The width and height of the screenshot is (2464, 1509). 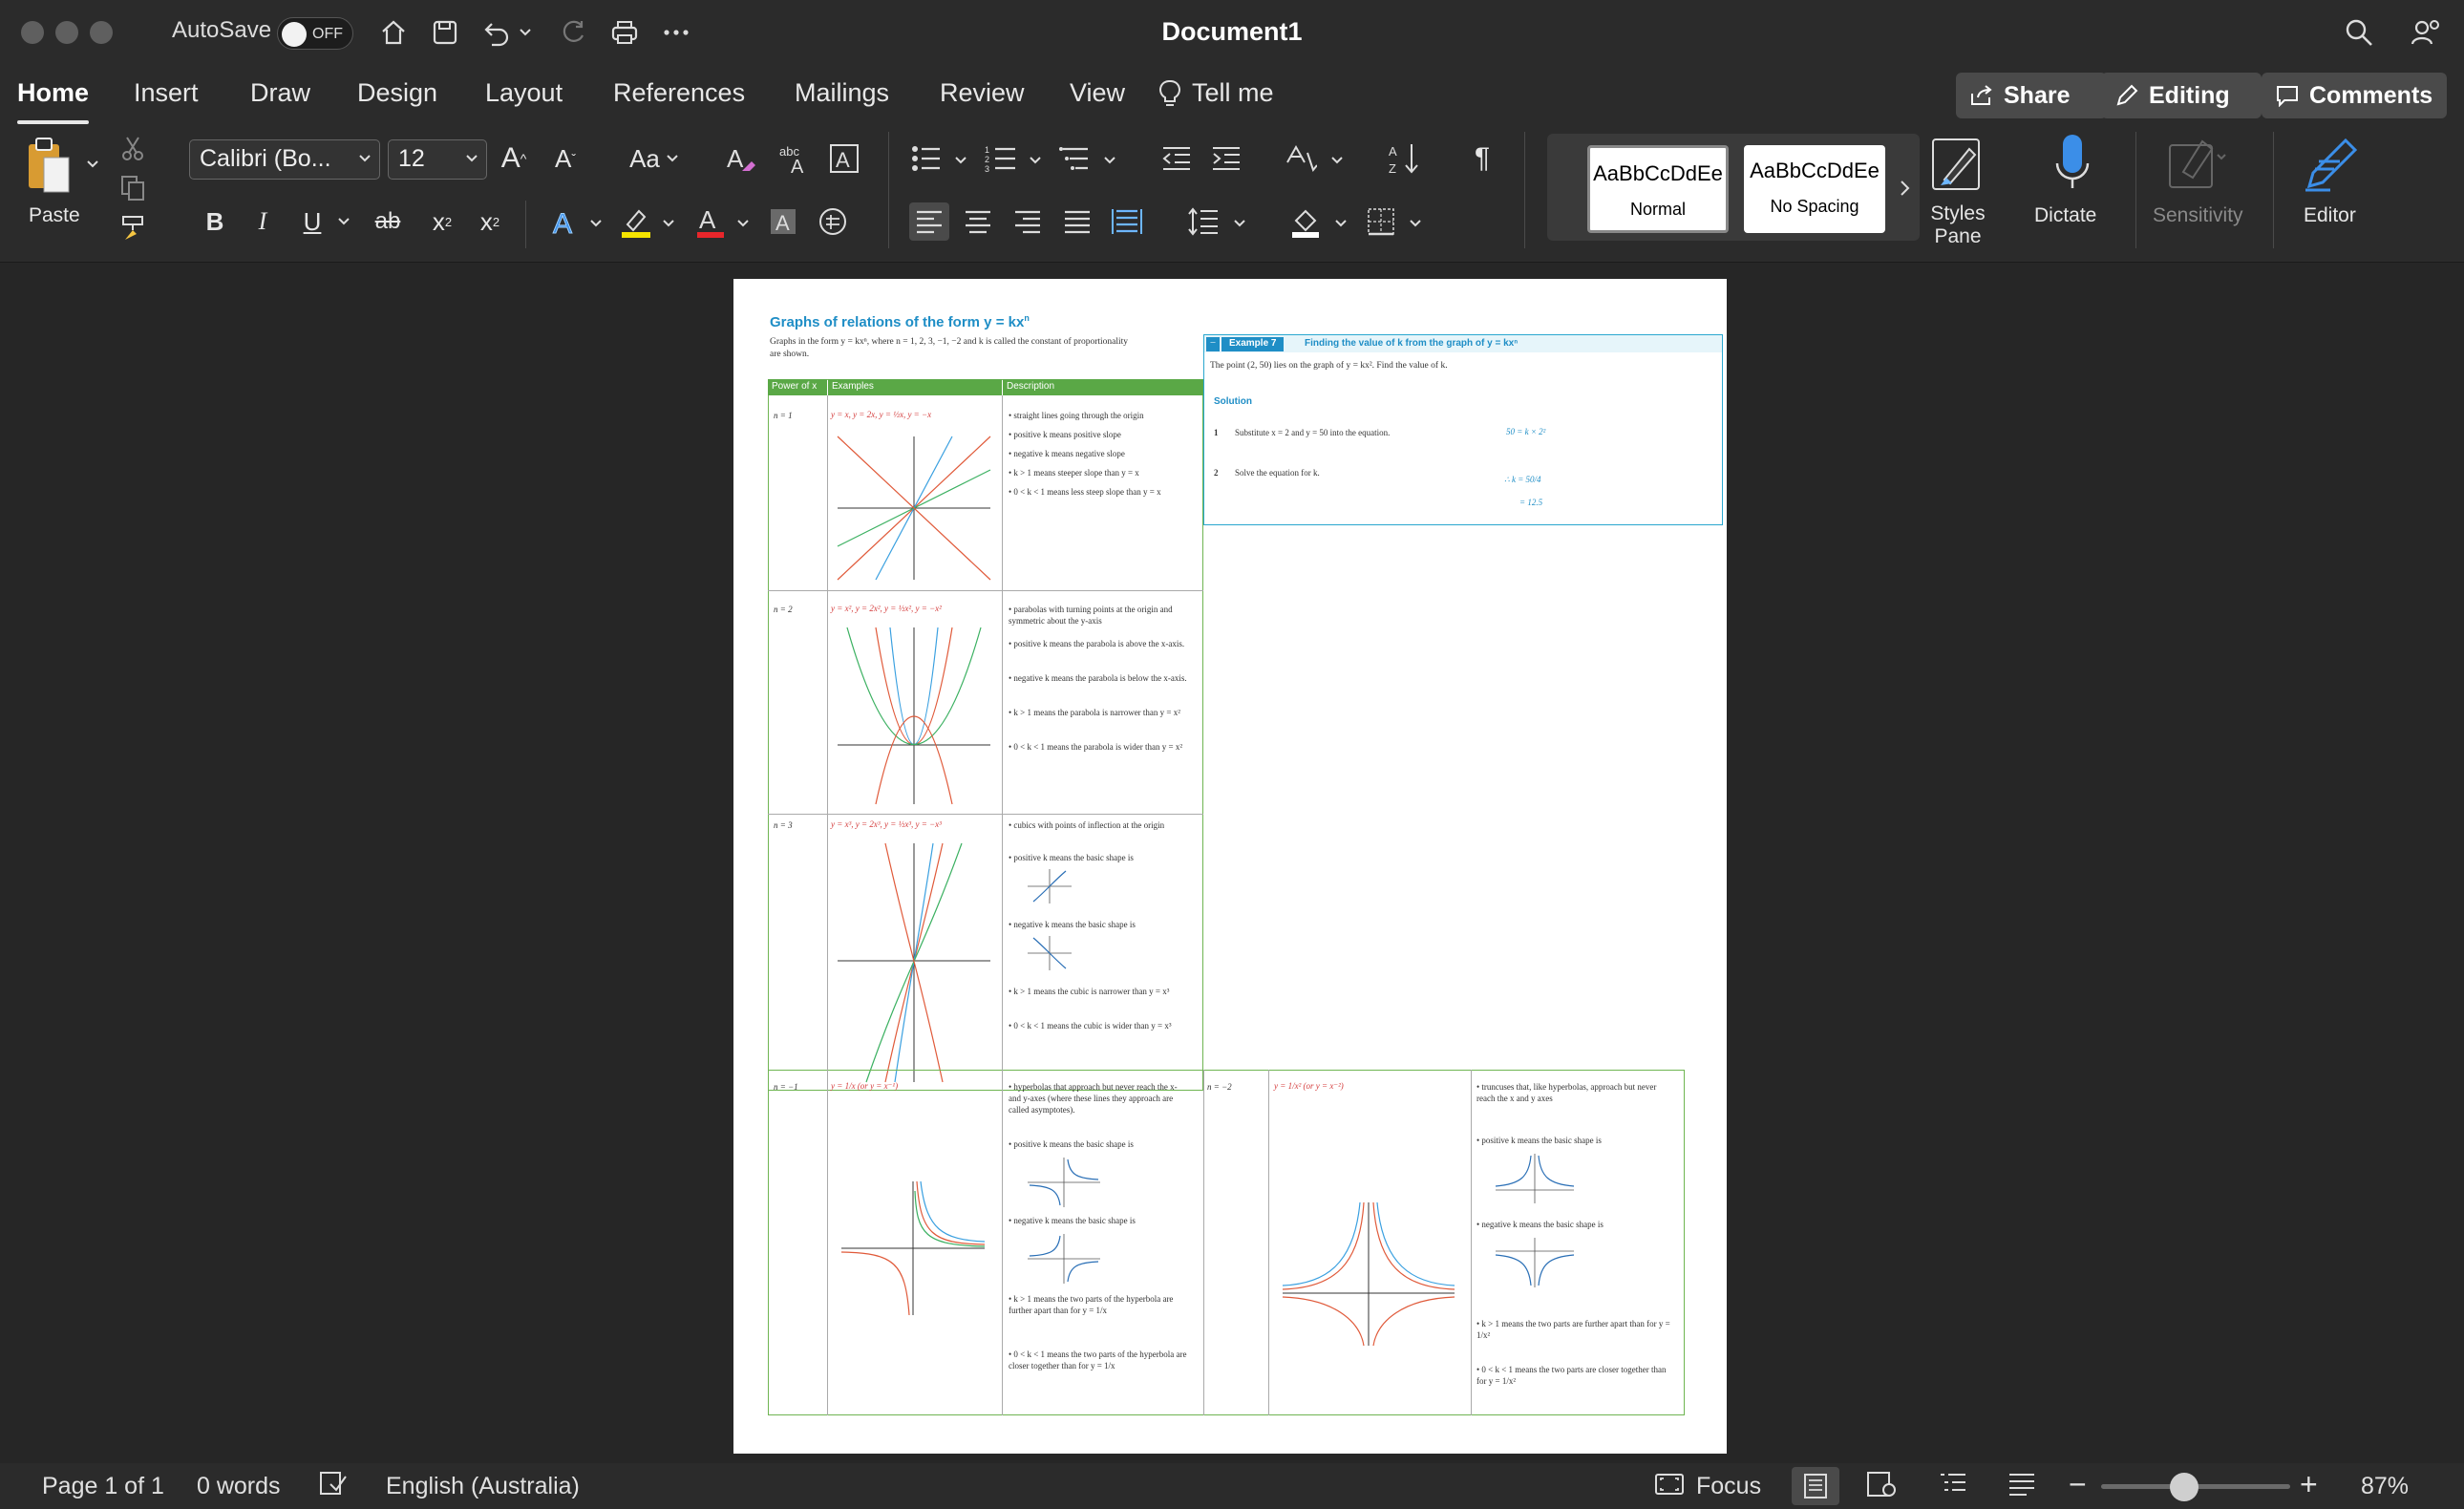 What do you see at coordinates (1203, 222) in the screenshot?
I see `line-spacing-icon` at bounding box center [1203, 222].